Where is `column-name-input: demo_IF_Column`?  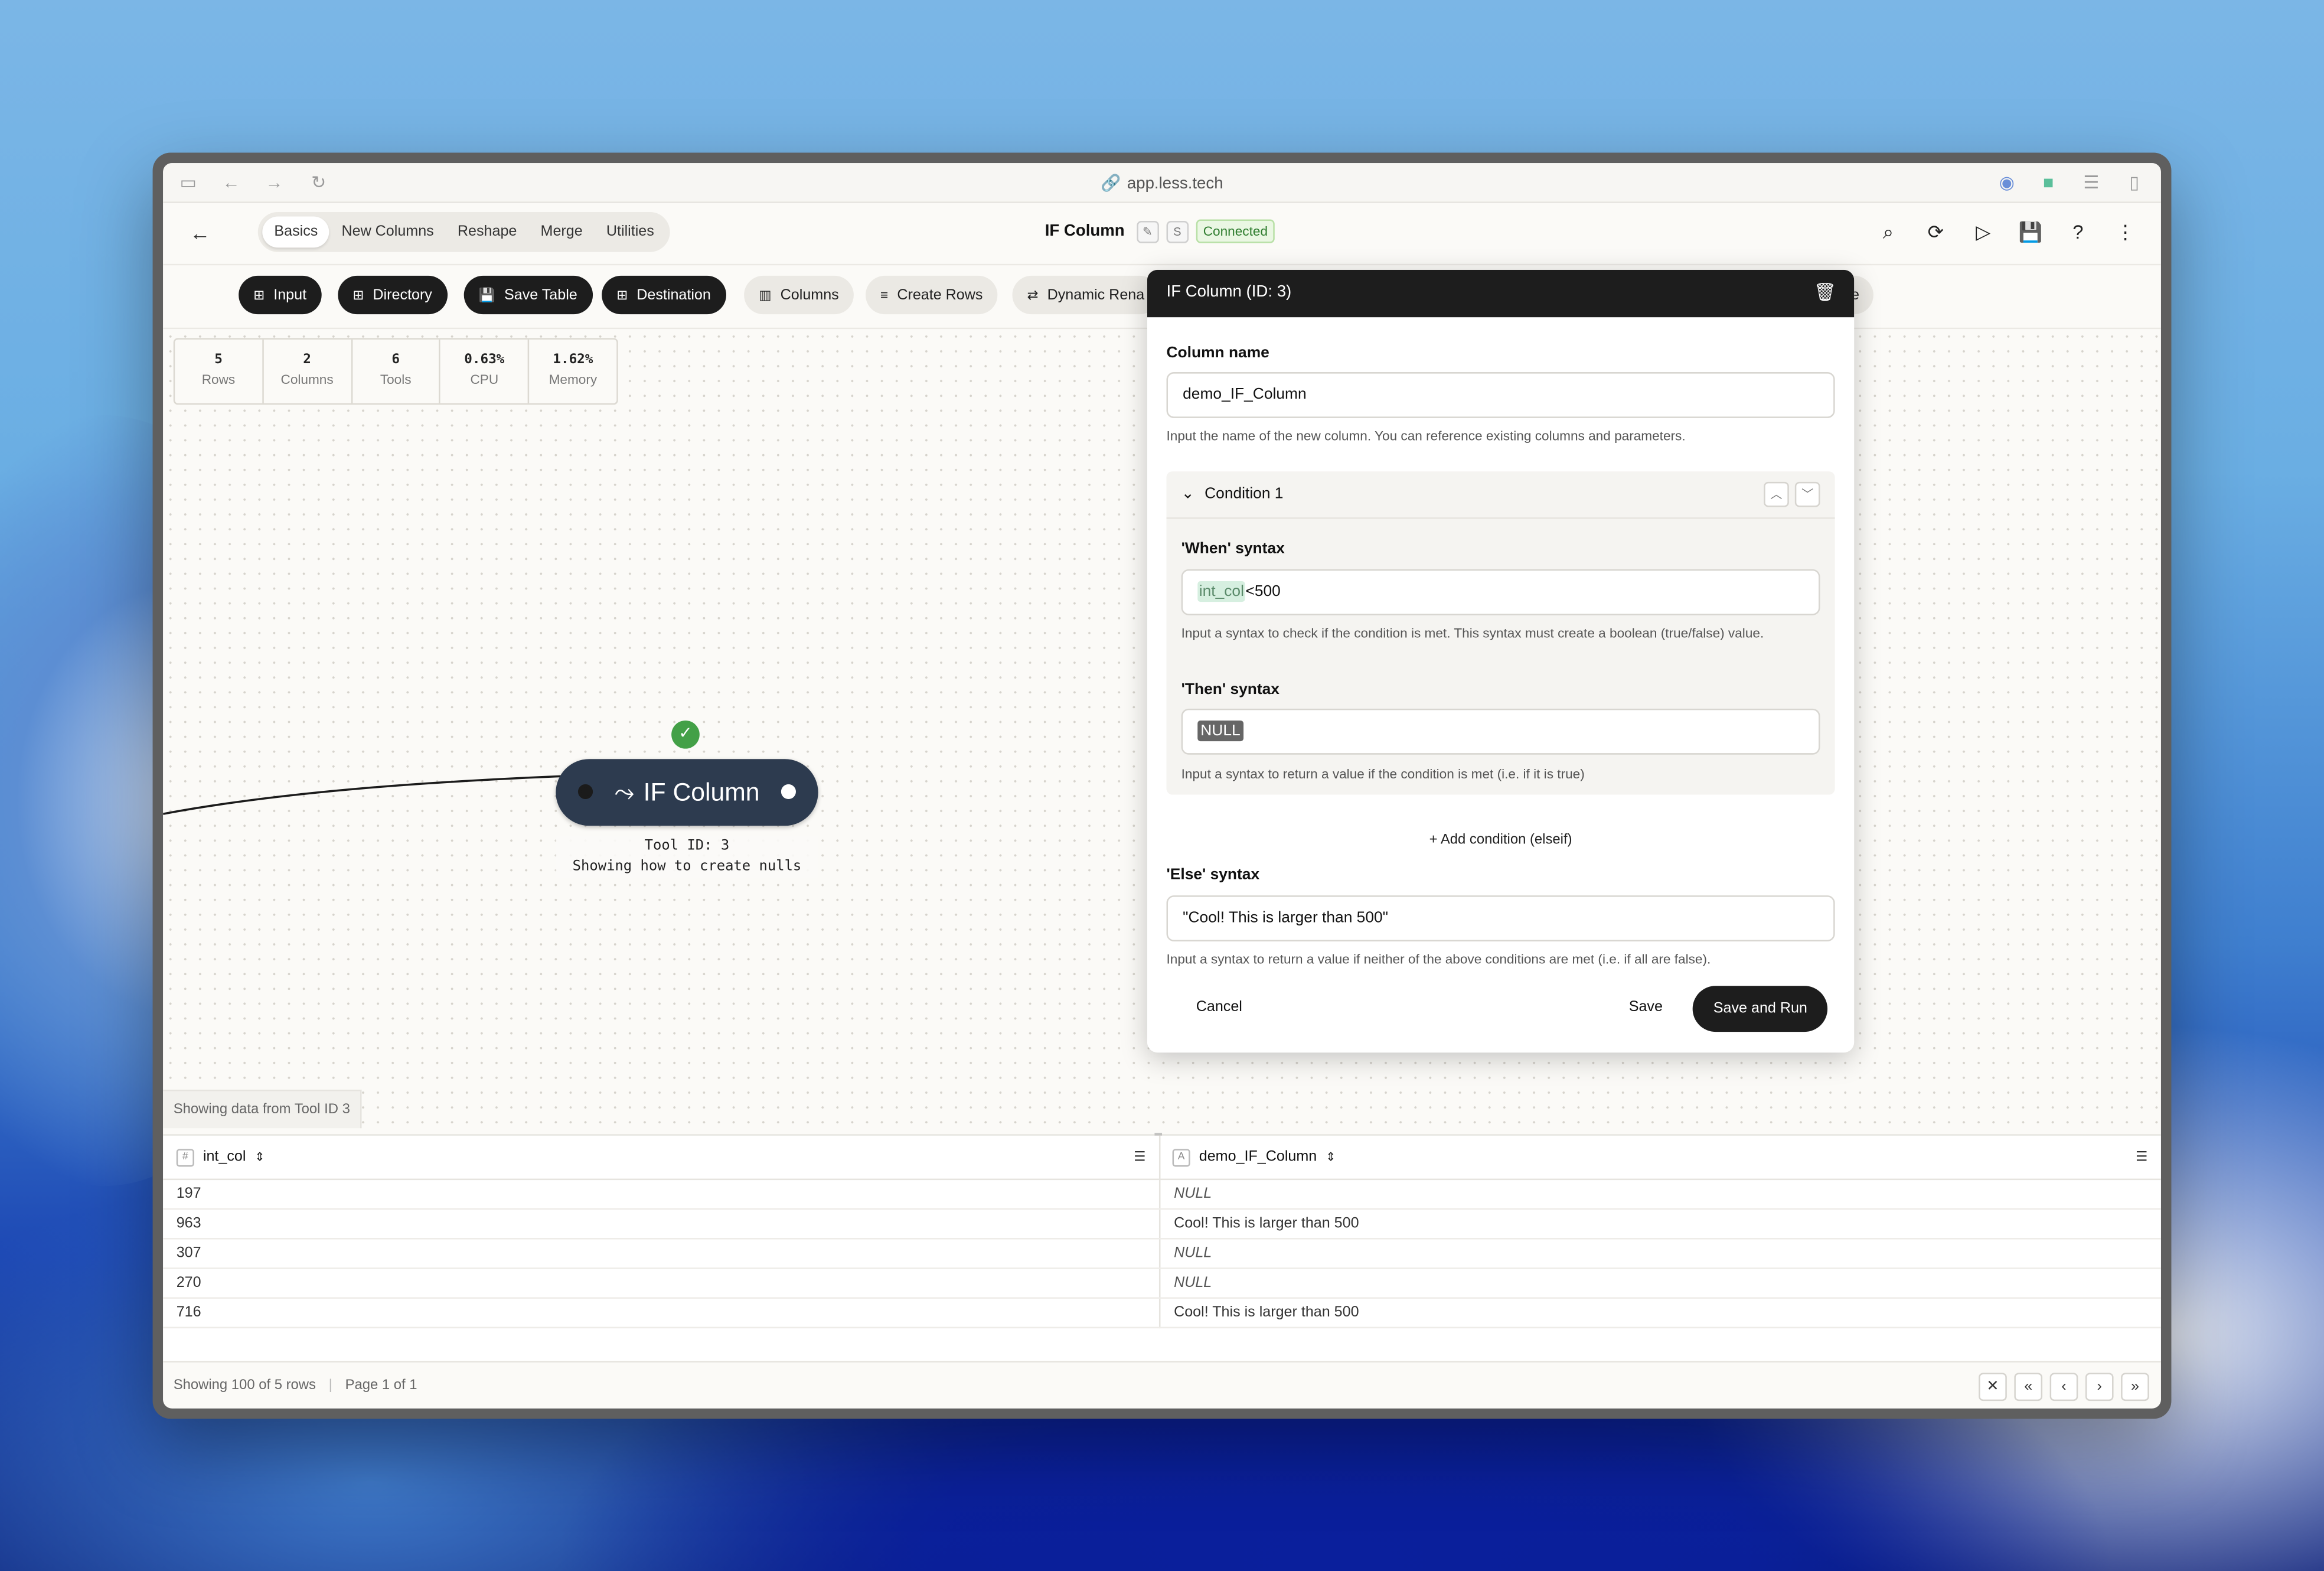 column-name-input: demo_IF_Column is located at coordinates (1501, 395).